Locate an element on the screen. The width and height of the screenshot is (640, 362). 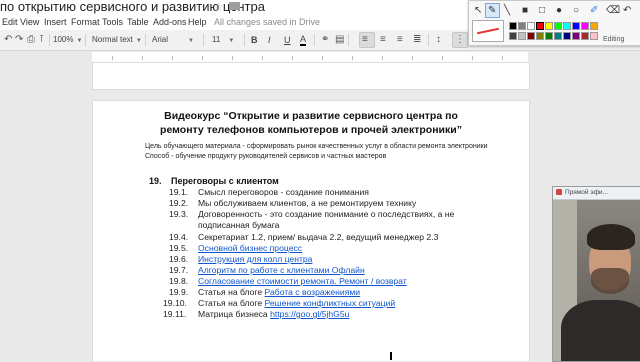
bold-button: B is located at coordinates (254, 40).